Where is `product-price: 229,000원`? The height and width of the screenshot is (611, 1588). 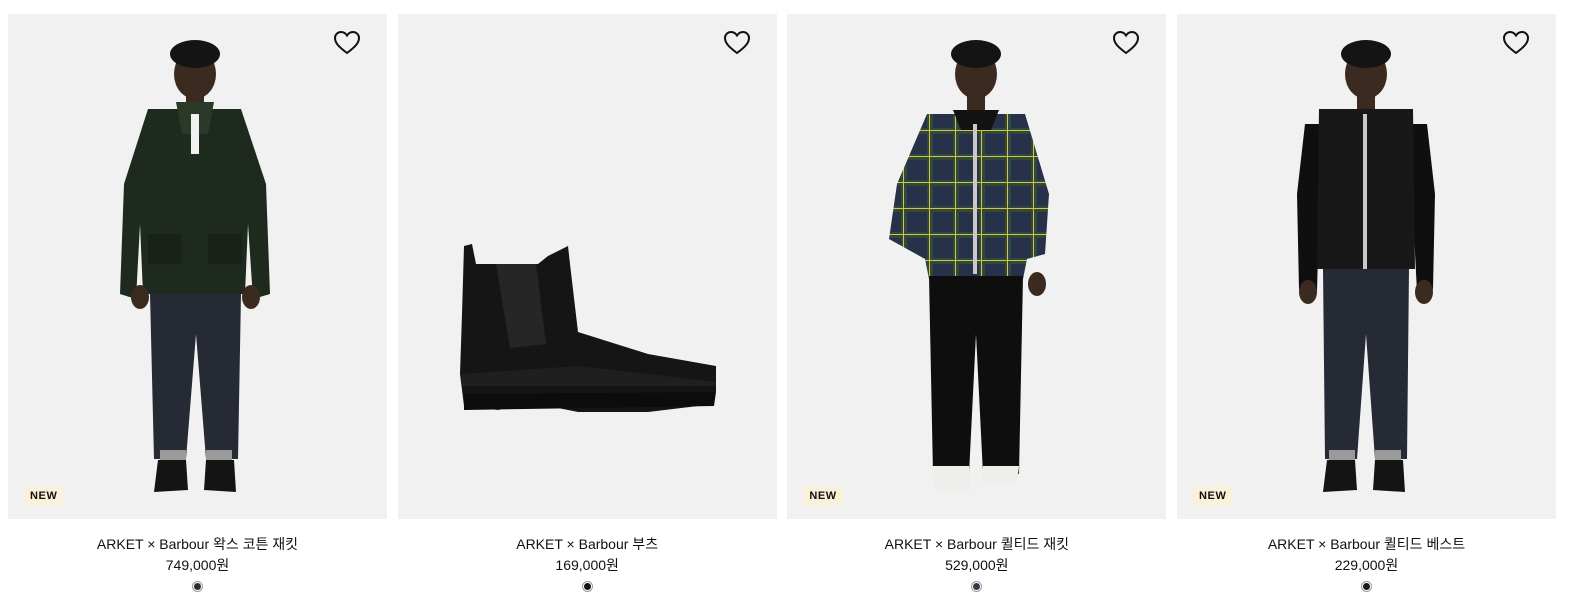 product-price: 229,000원 is located at coordinates (1366, 565).